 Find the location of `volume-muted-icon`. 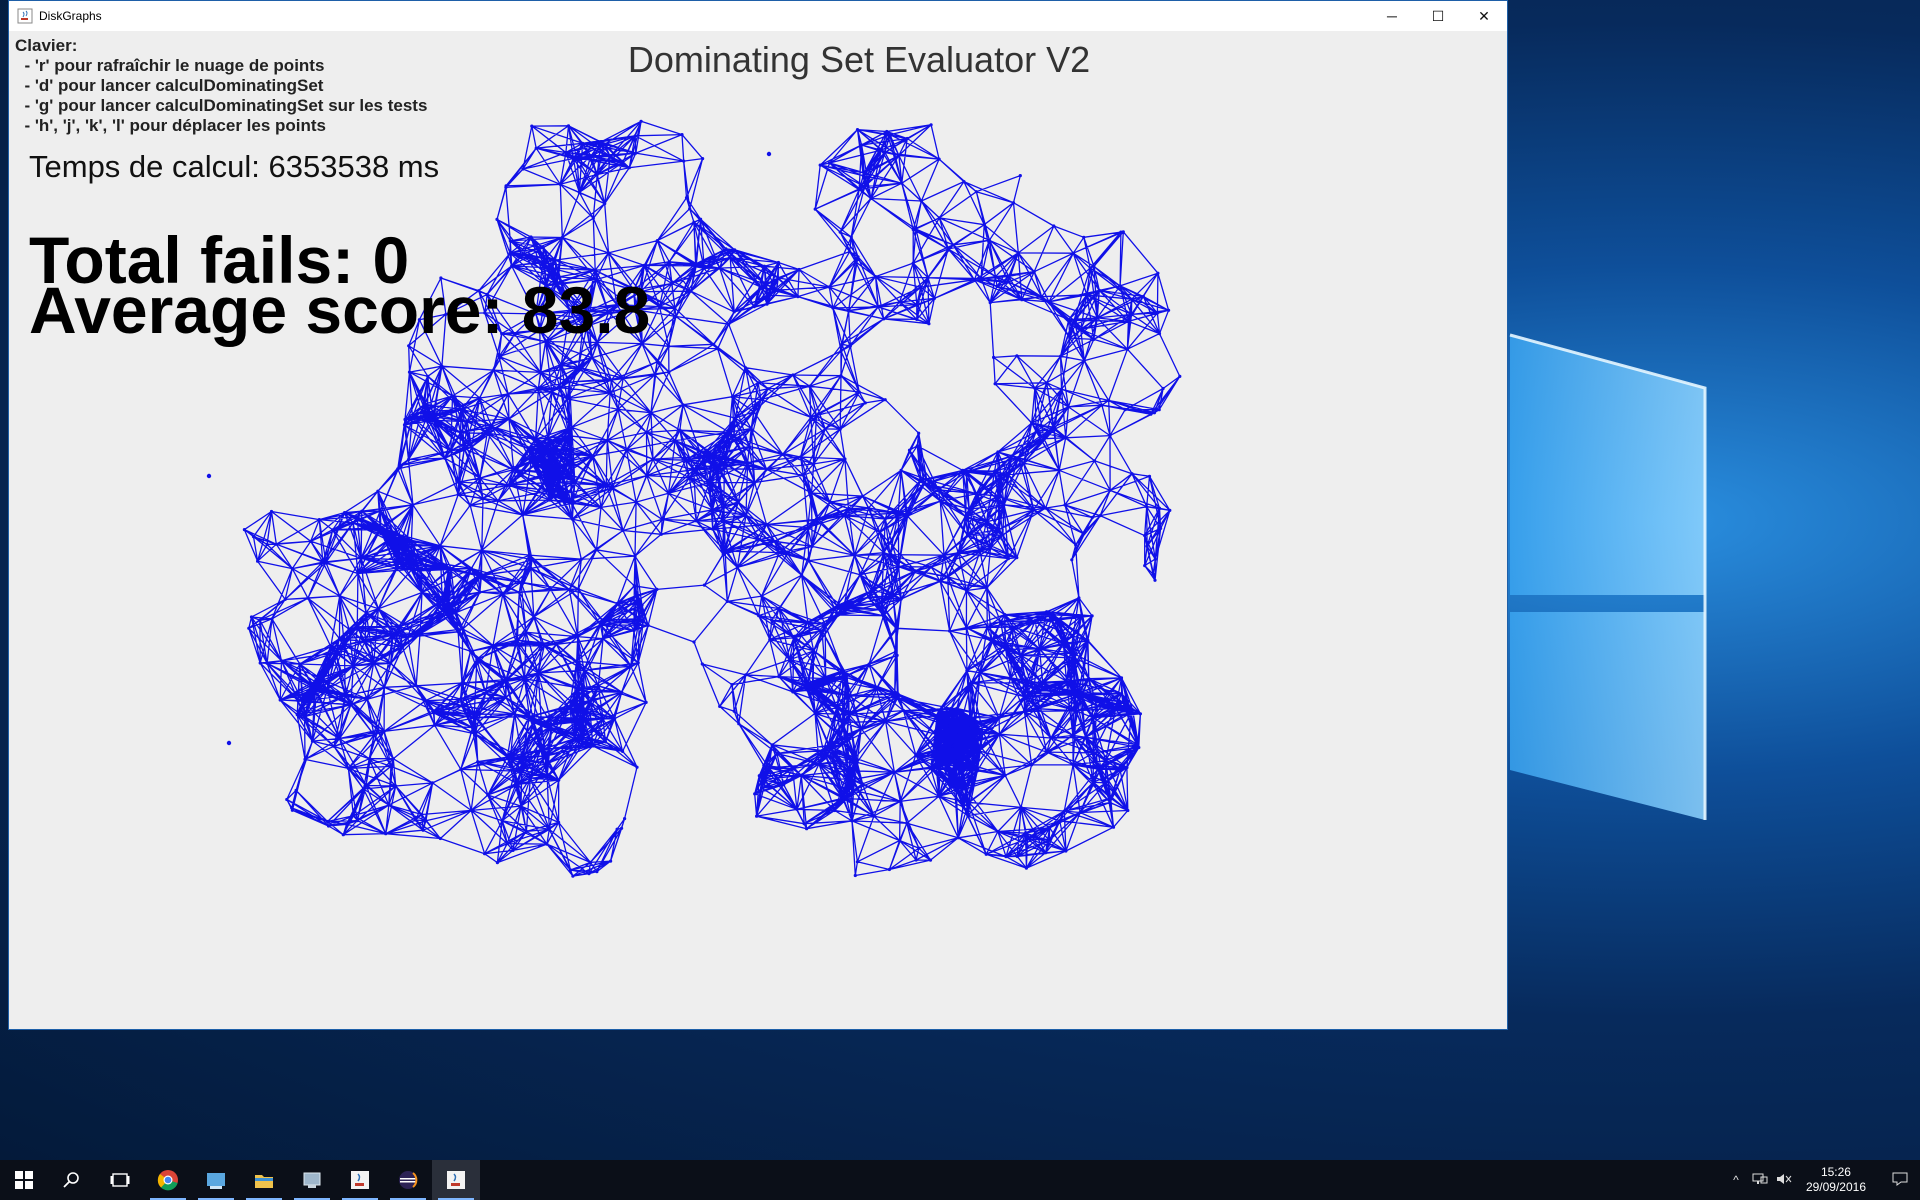

volume-muted-icon is located at coordinates (1784, 1180).